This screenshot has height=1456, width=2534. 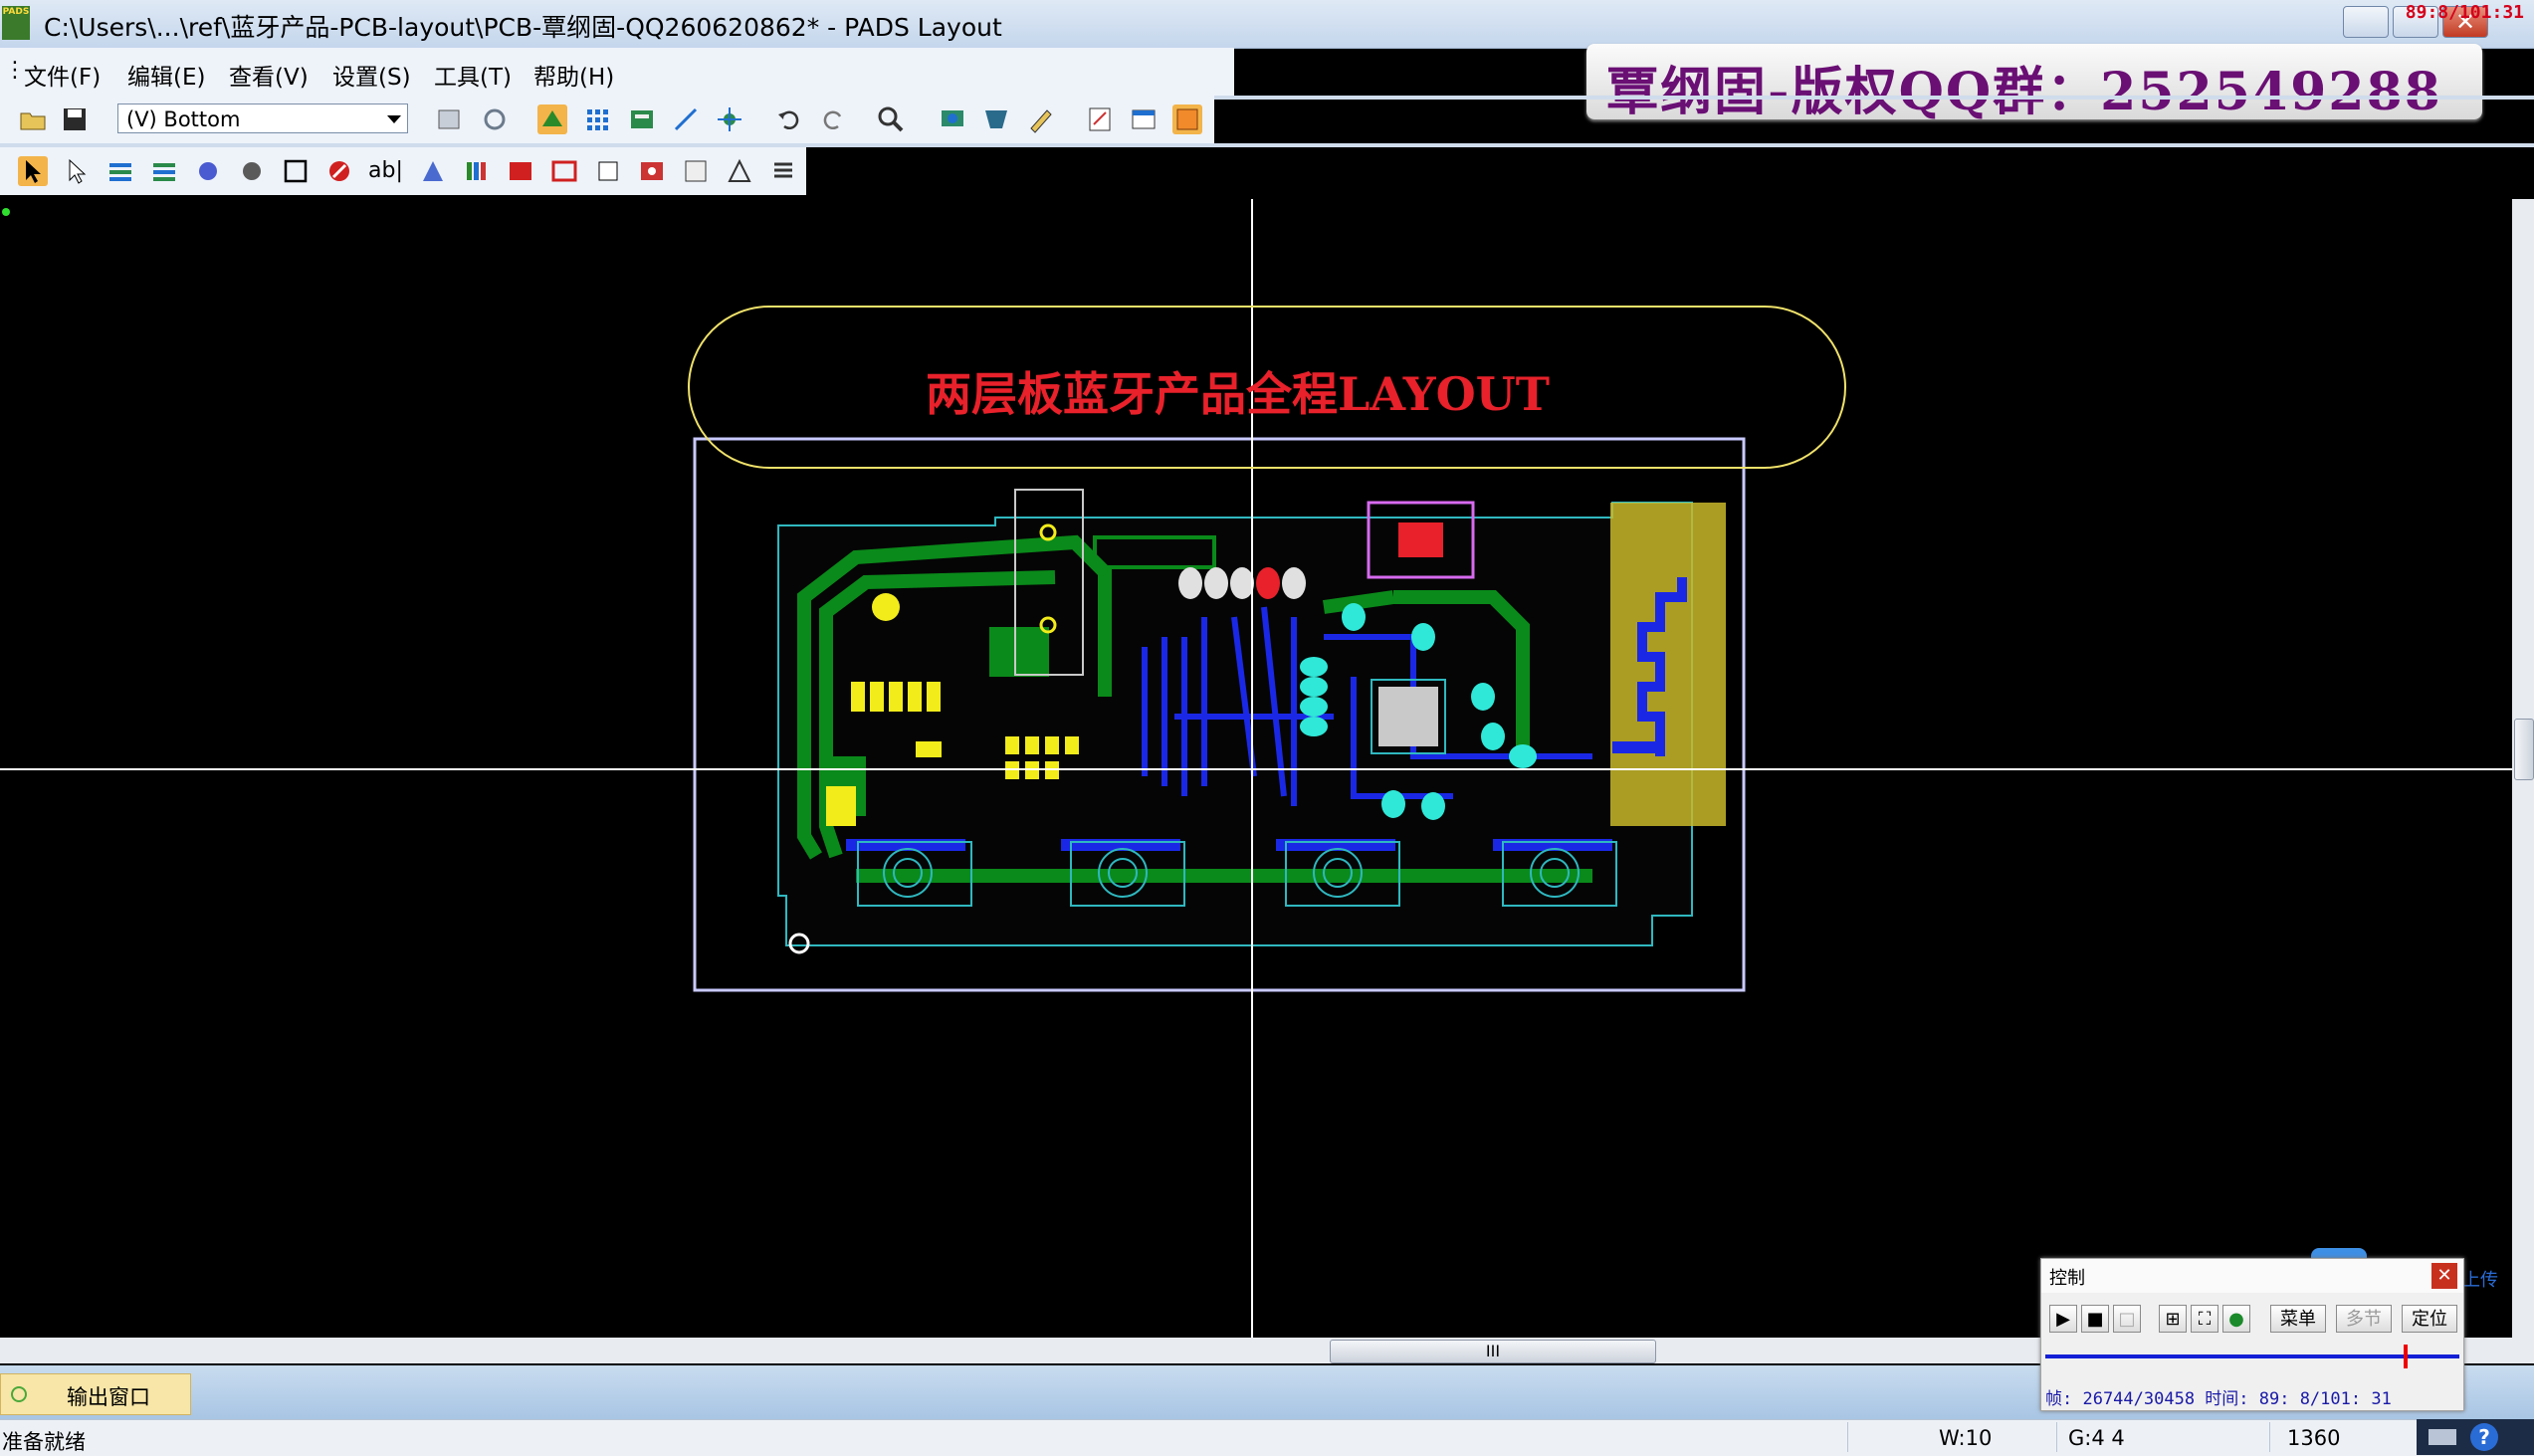 What do you see at coordinates (552, 119) in the screenshot?
I see `design-toolbar-icon` at bounding box center [552, 119].